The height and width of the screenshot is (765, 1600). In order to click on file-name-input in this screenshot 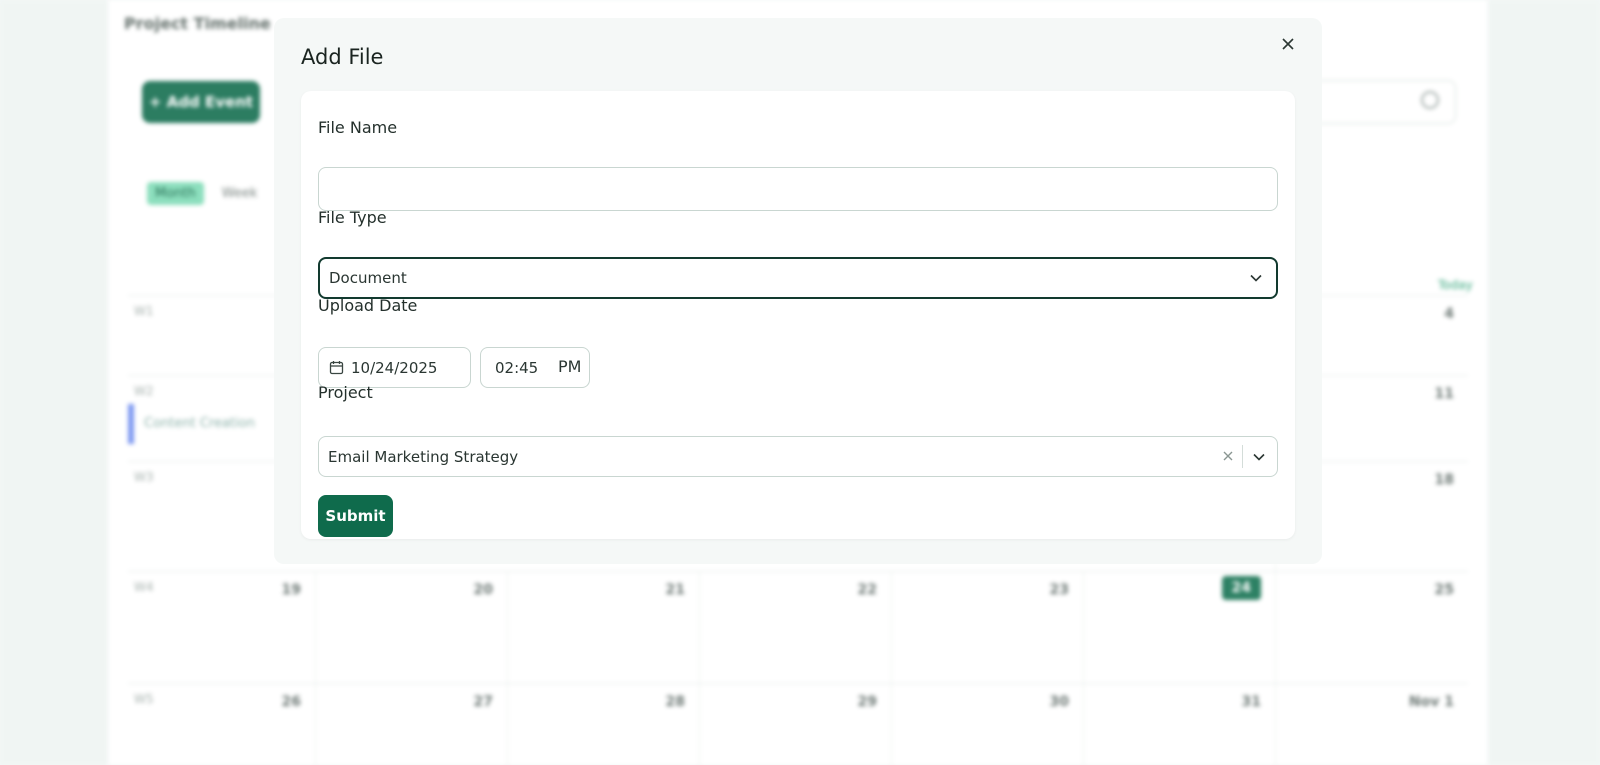, I will do `click(798, 189)`.